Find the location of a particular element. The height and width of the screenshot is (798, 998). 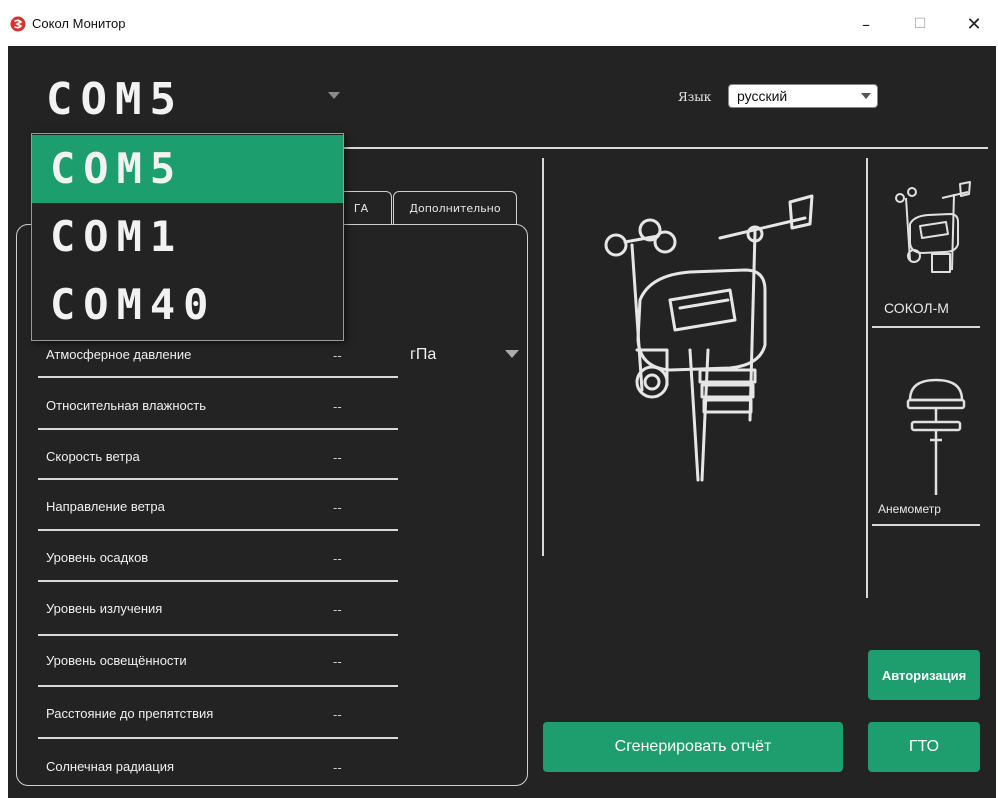

port-option: COM1 is located at coordinates (187, 237).